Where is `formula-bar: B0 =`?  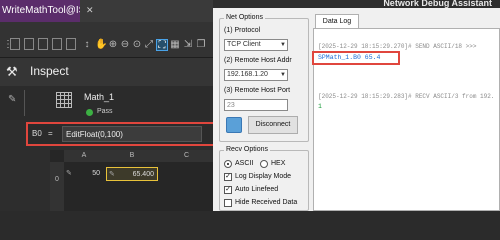 formula-bar: B0 = is located at coordinates (119, 134).